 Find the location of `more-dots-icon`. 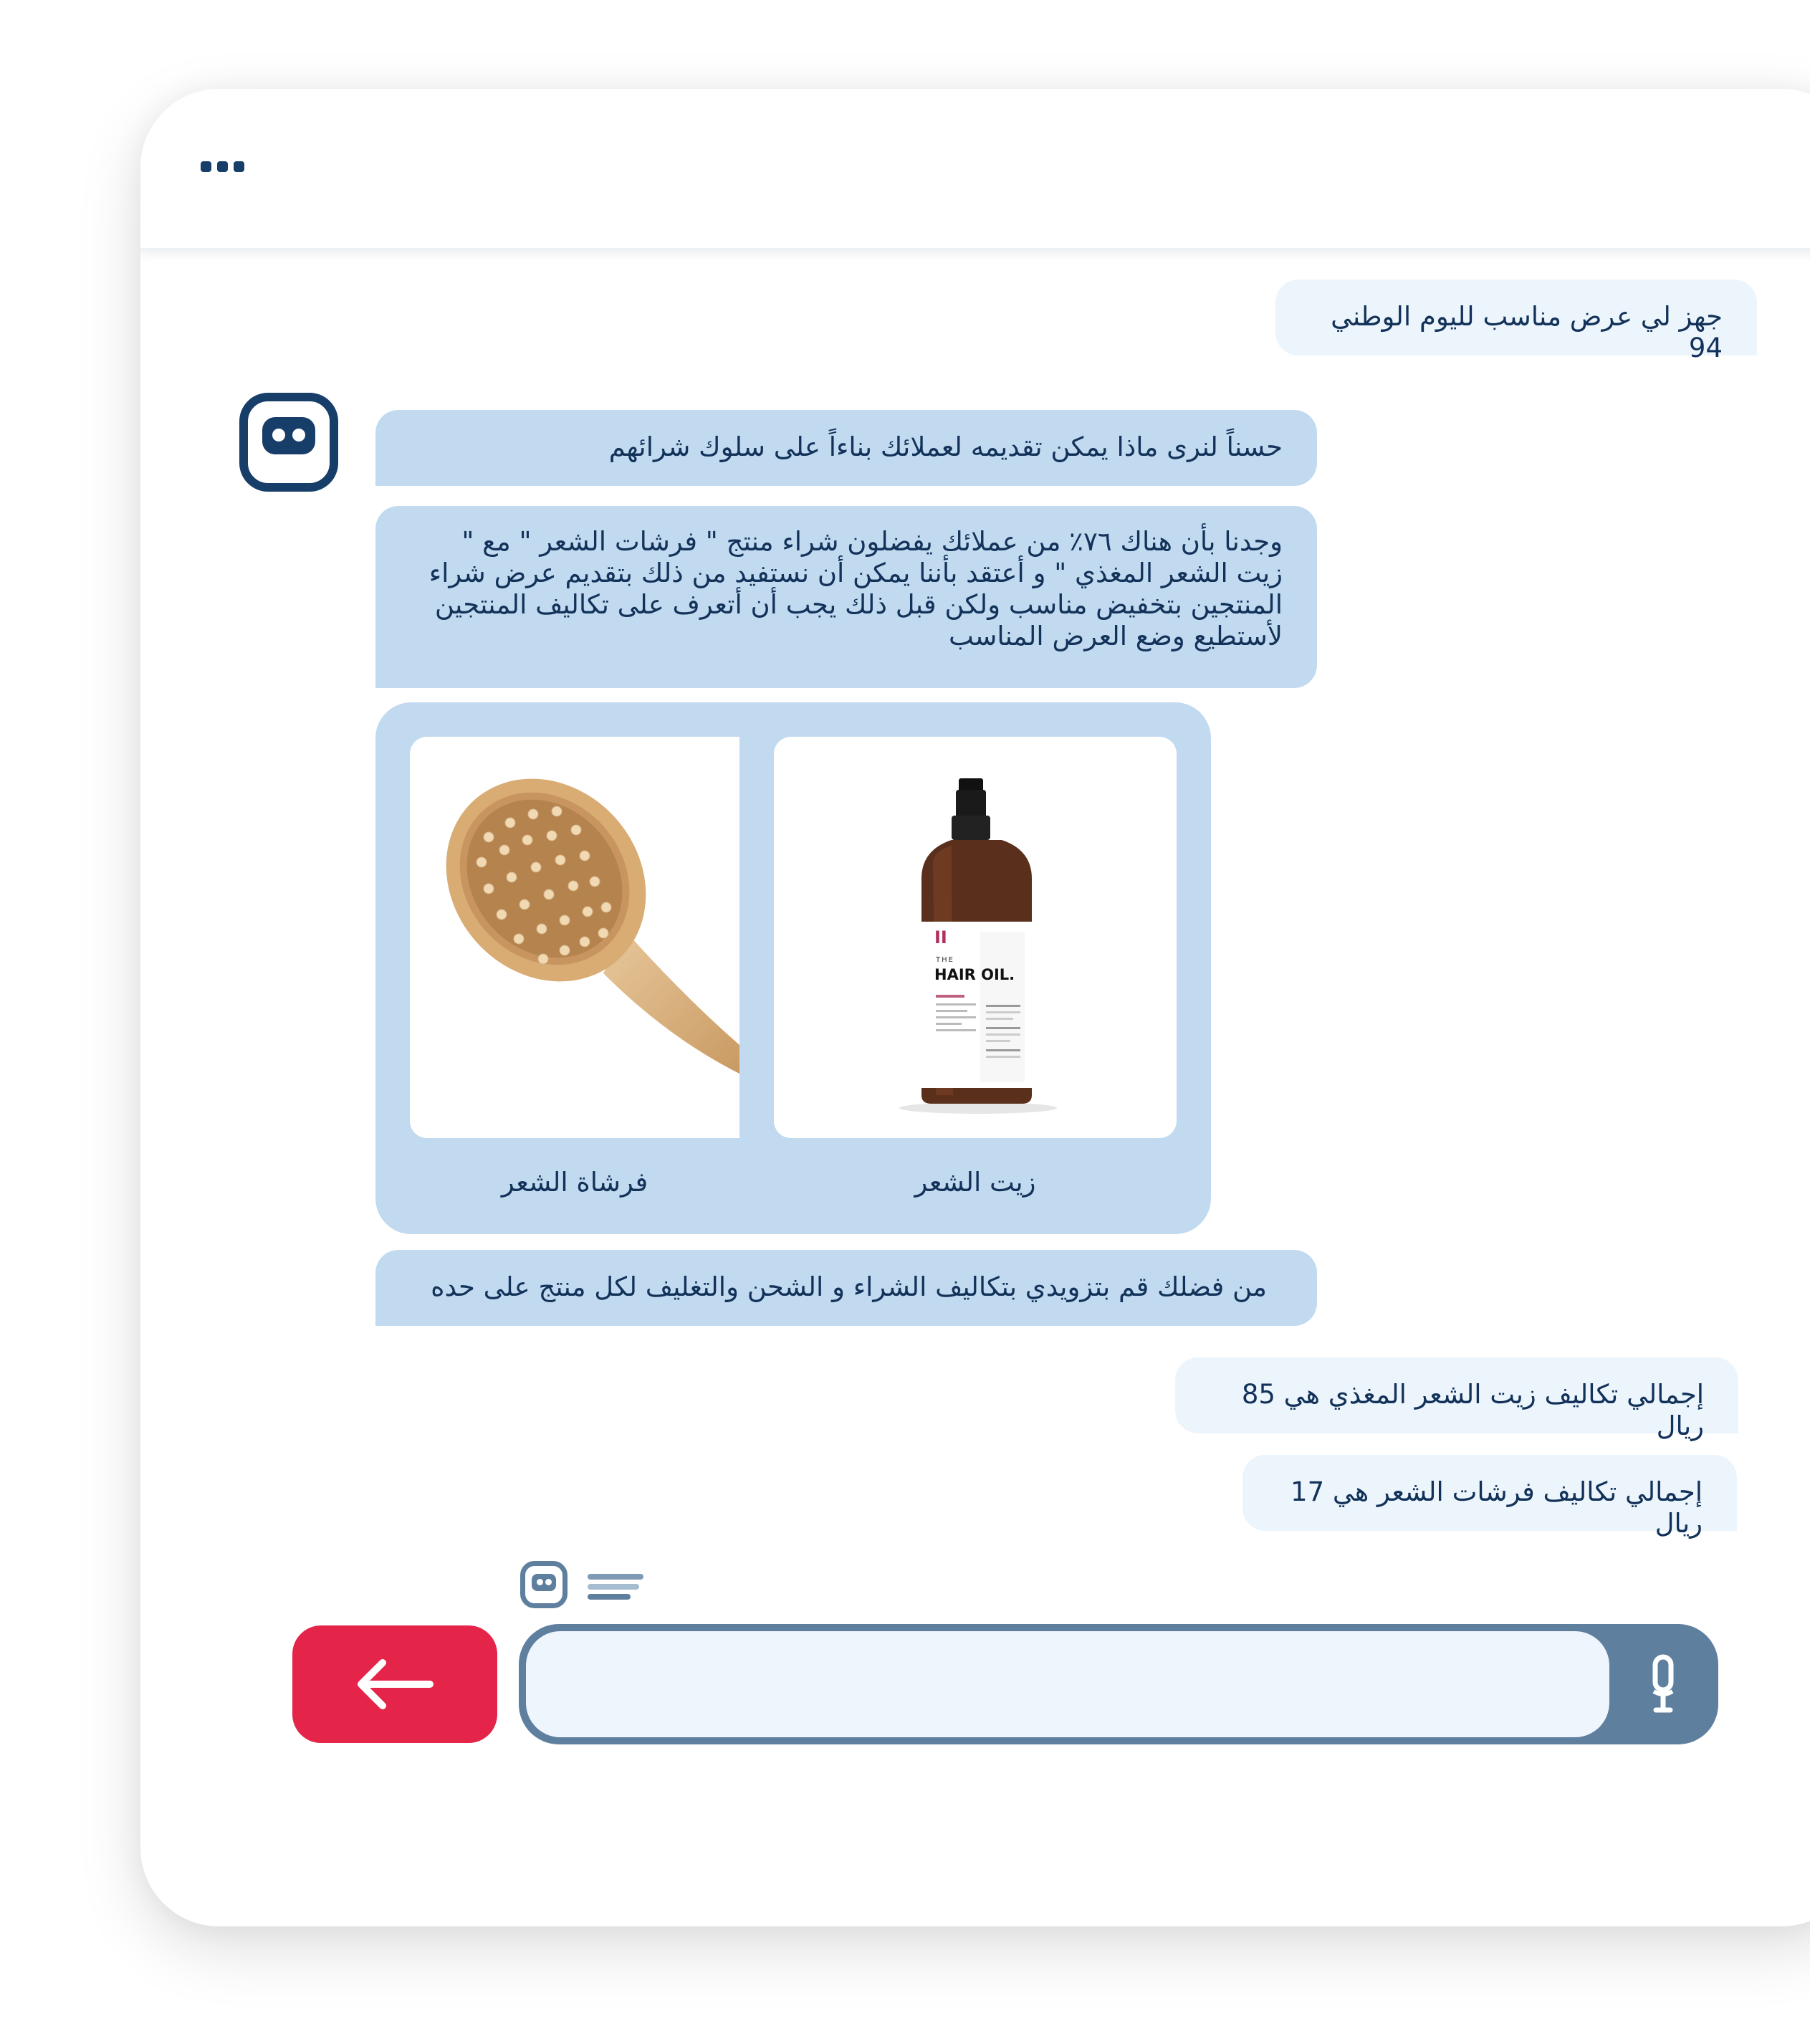

more-dots-icon is located at coordinates (223, 166).